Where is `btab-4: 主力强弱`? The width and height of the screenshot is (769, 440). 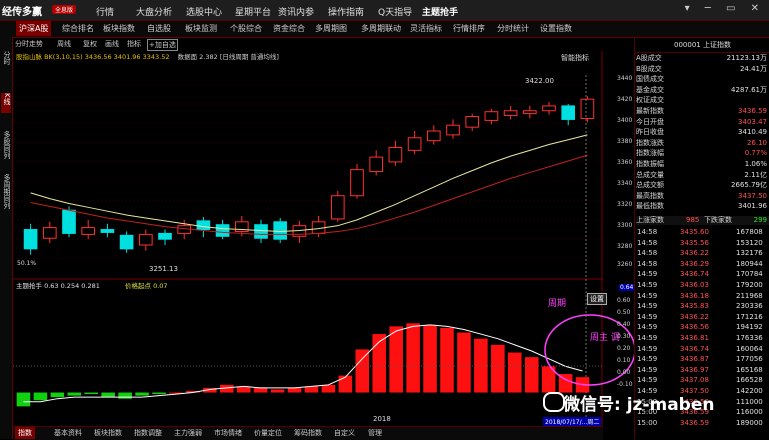
btab-4: 主力强弱 is located at coordinates (188, 433).